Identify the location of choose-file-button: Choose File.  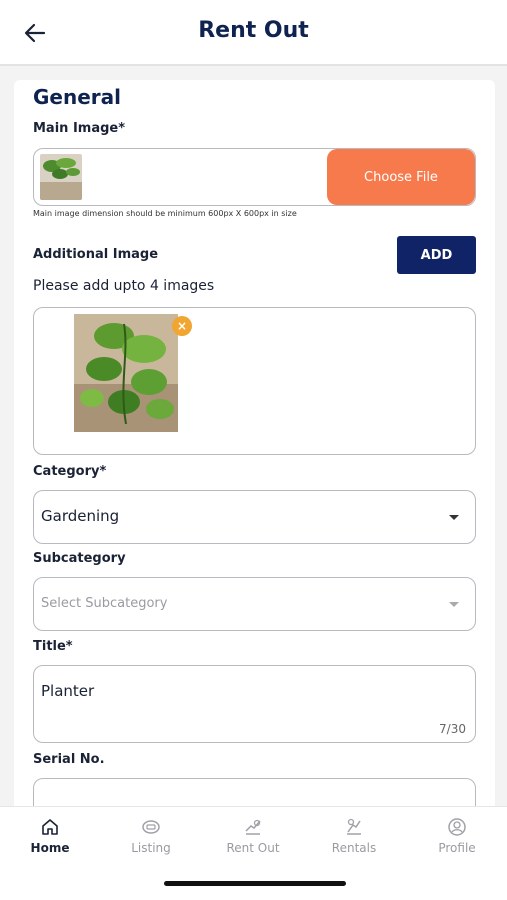
(401, 177).